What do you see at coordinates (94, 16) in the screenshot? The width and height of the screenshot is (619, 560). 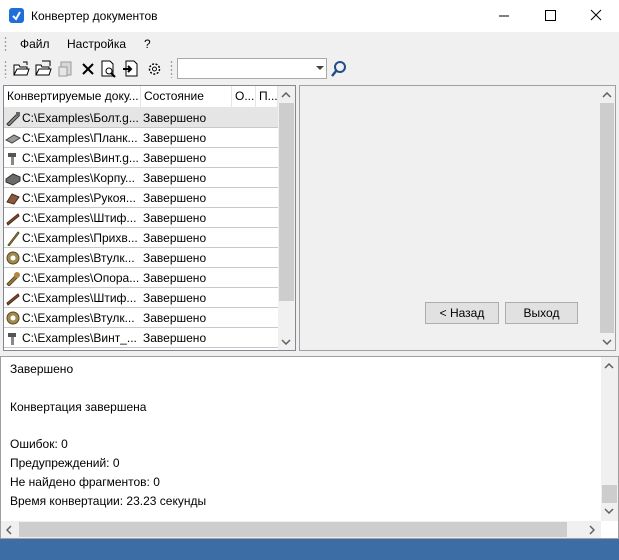 I see `window-title: Конвертер документов` at bounding box center [94, 16].